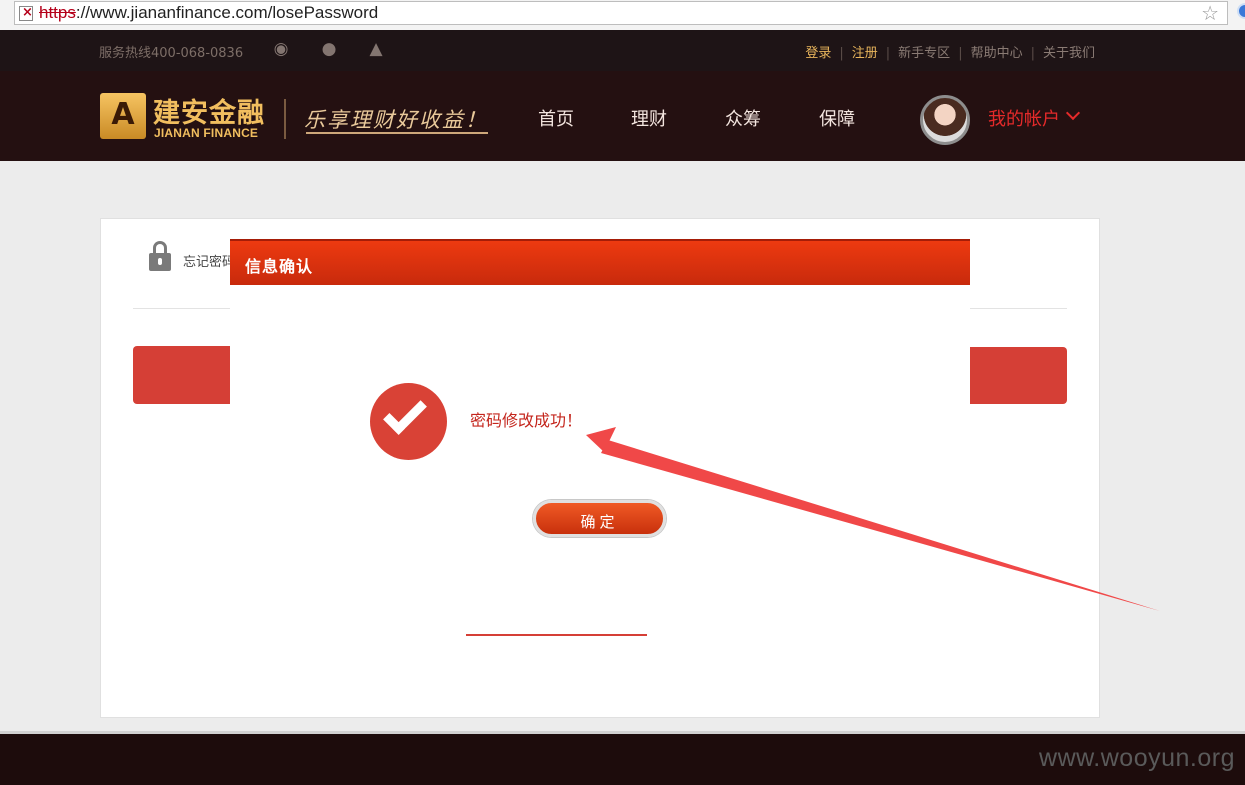  What do you see at coordinates (556, 118) in the screenshot?
I see `nav-home: 首页` at bounding box center [556, 118].